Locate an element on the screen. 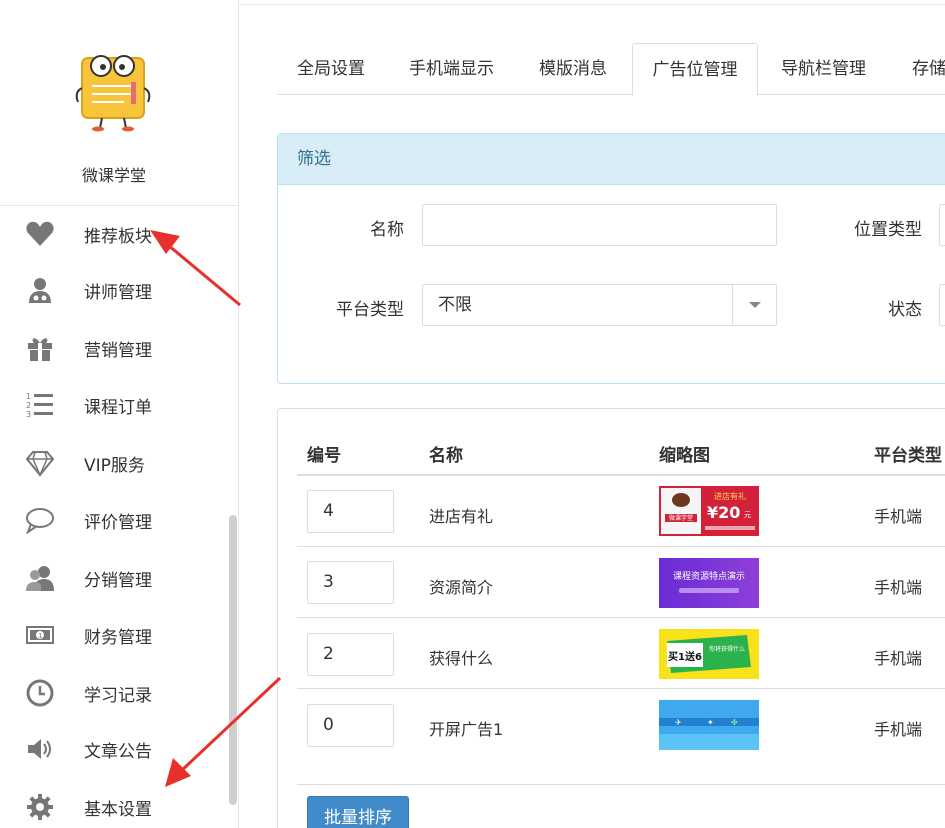 The image size is (945, 828). ad-thumbnail: 进店有礼 ¥20 元 微课学堂 is located at coordinates (709, 511).